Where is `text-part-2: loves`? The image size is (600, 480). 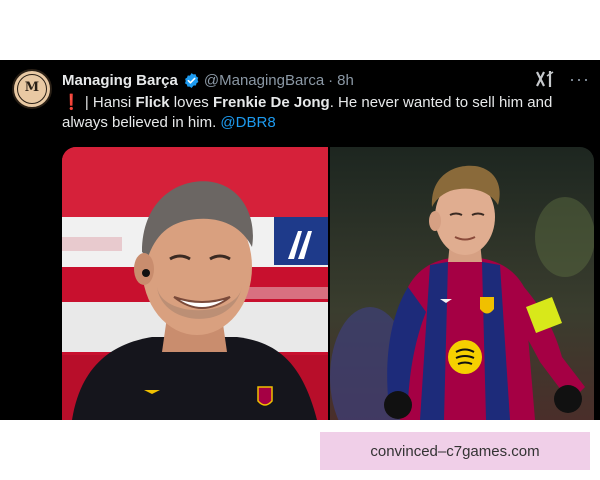 text-part-2: loves is located at coordinates (191, 102).